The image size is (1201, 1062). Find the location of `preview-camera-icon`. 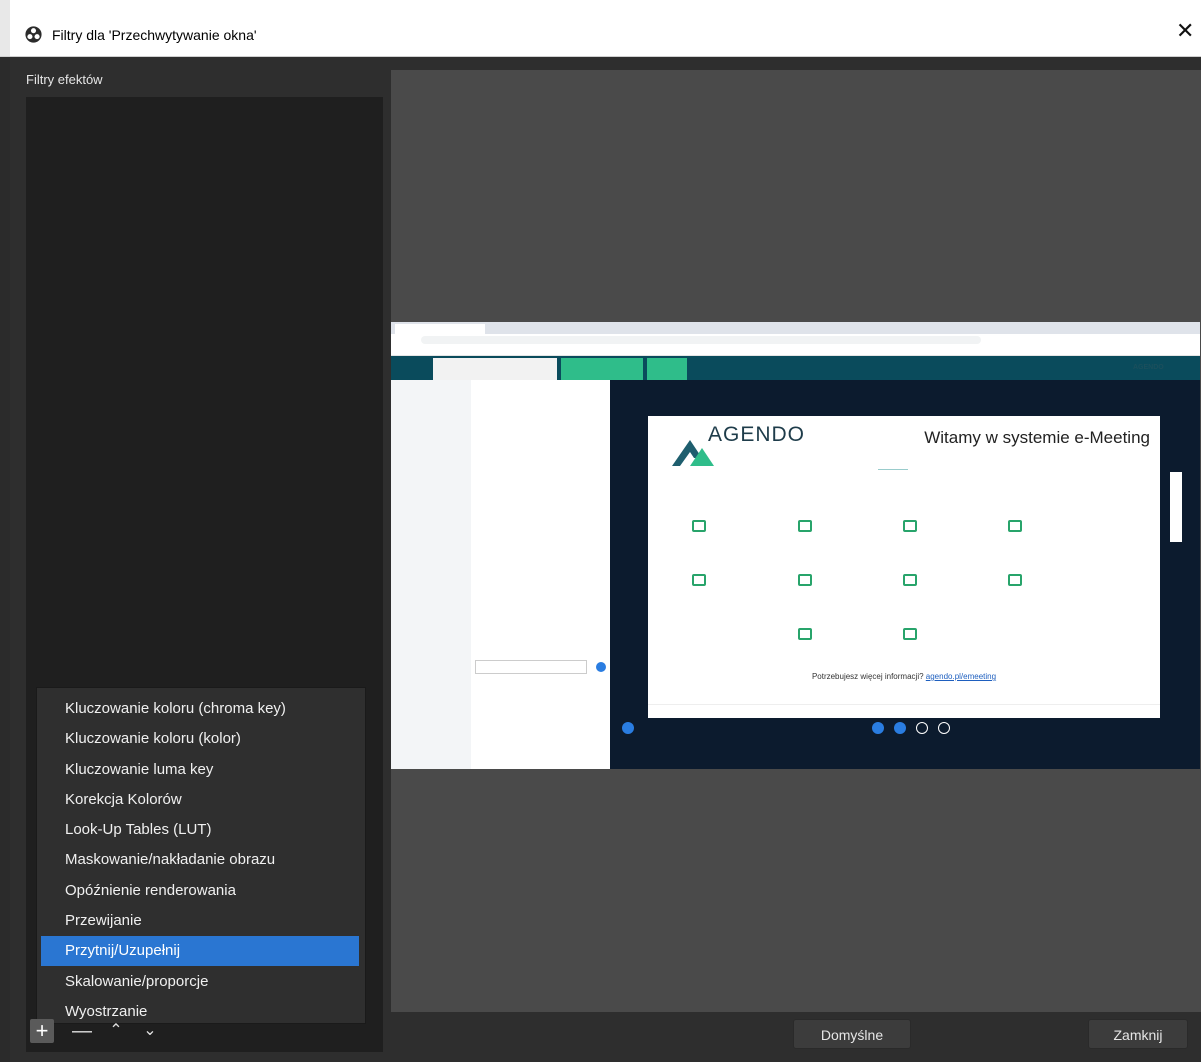

preview-camera-icon is located at coordinates (900, 728).